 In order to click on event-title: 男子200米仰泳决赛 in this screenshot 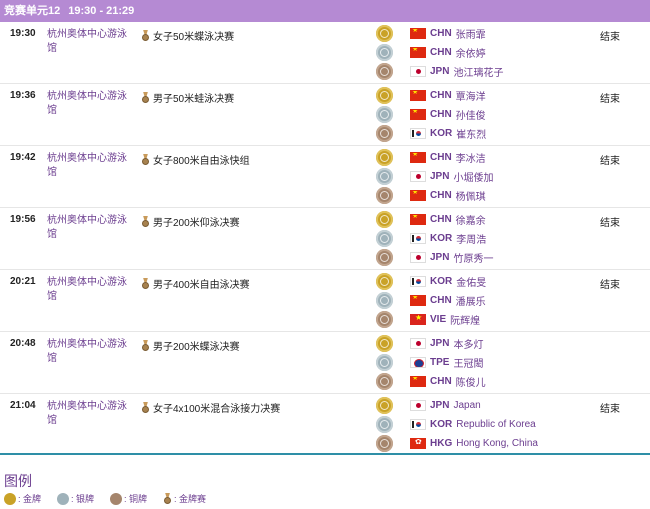, I will do `click(190, 221)`.